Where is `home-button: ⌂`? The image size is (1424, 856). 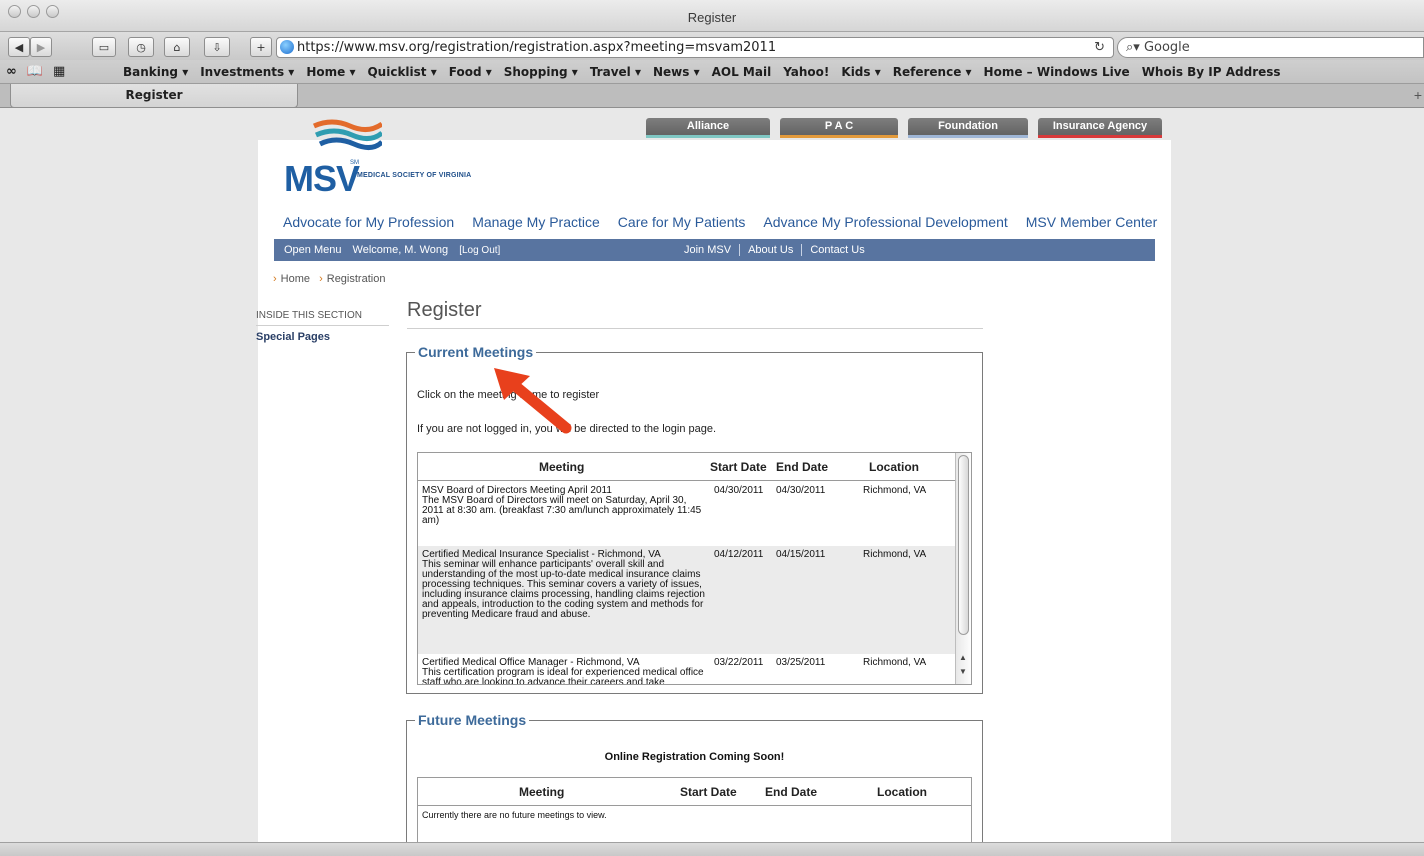 home-button: ⌂ is located at coordinates (177, 47).